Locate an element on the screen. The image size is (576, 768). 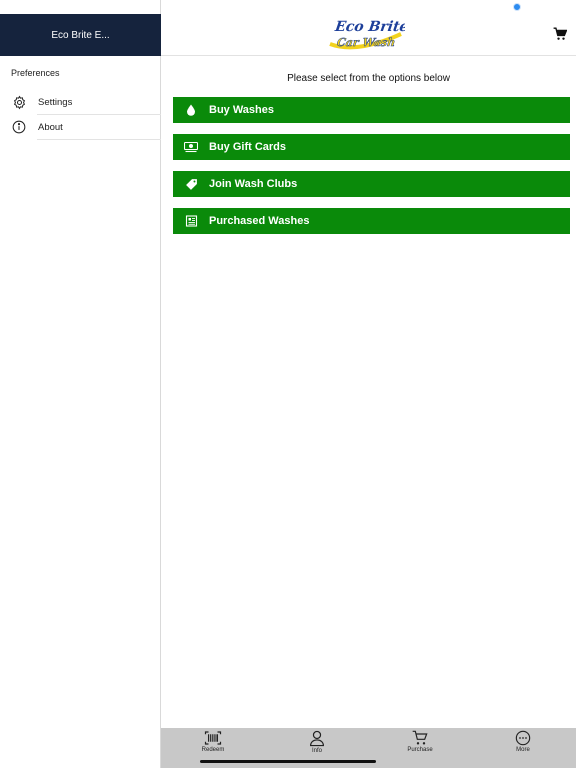
cash-icon is located at coordinates (191, 147).